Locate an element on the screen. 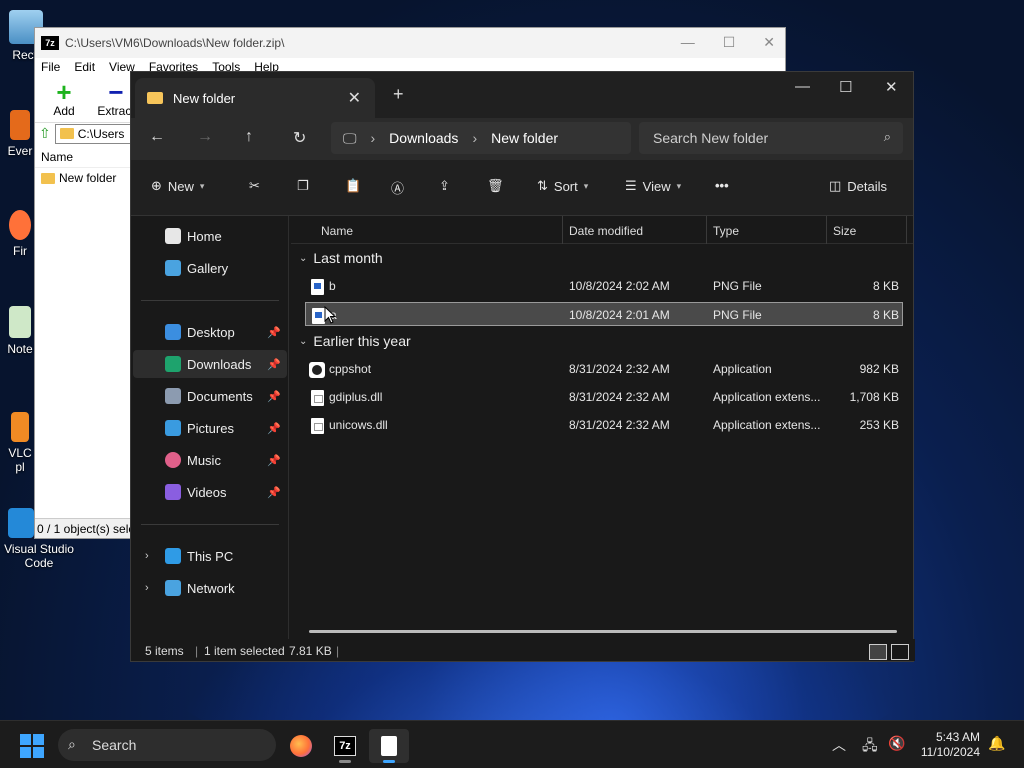  file-name: unicows.dll is located at coordinates (358, 425).